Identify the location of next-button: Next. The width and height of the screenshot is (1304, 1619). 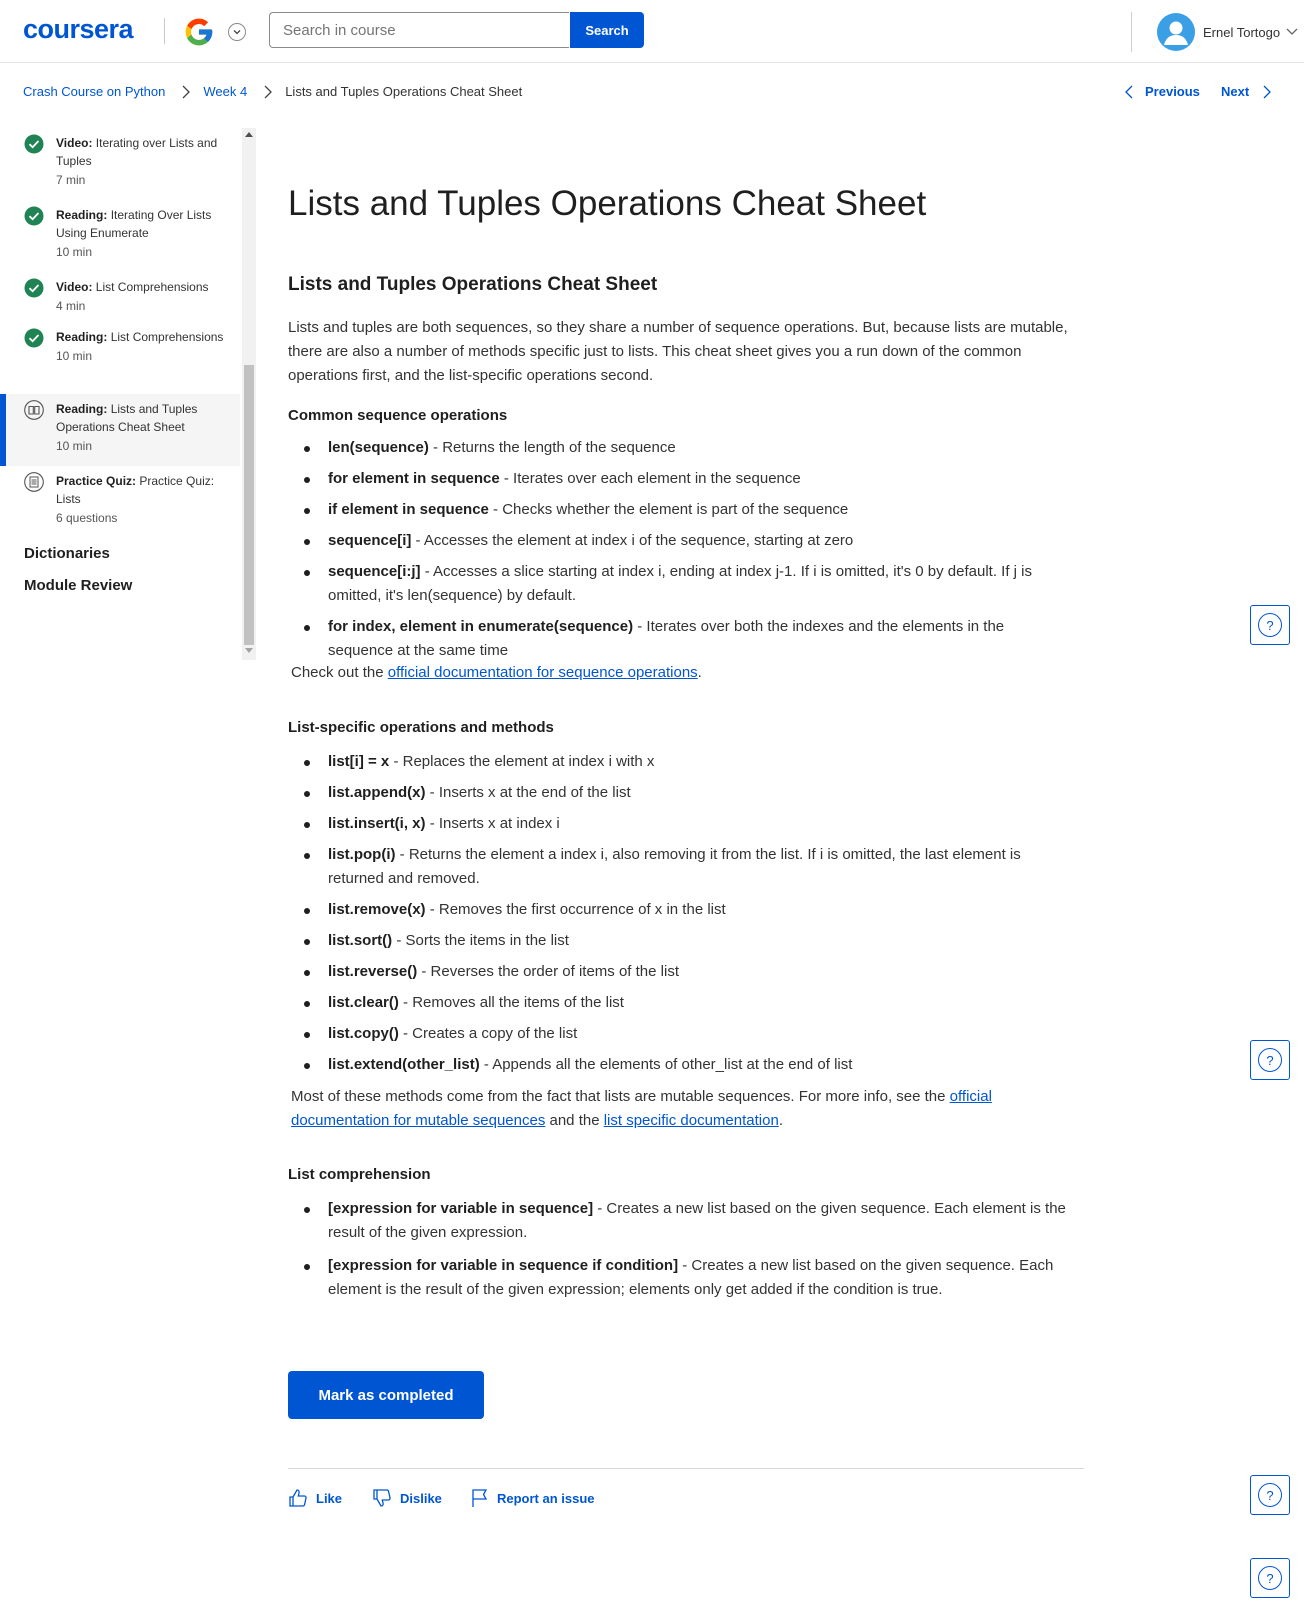
(1246, 91).